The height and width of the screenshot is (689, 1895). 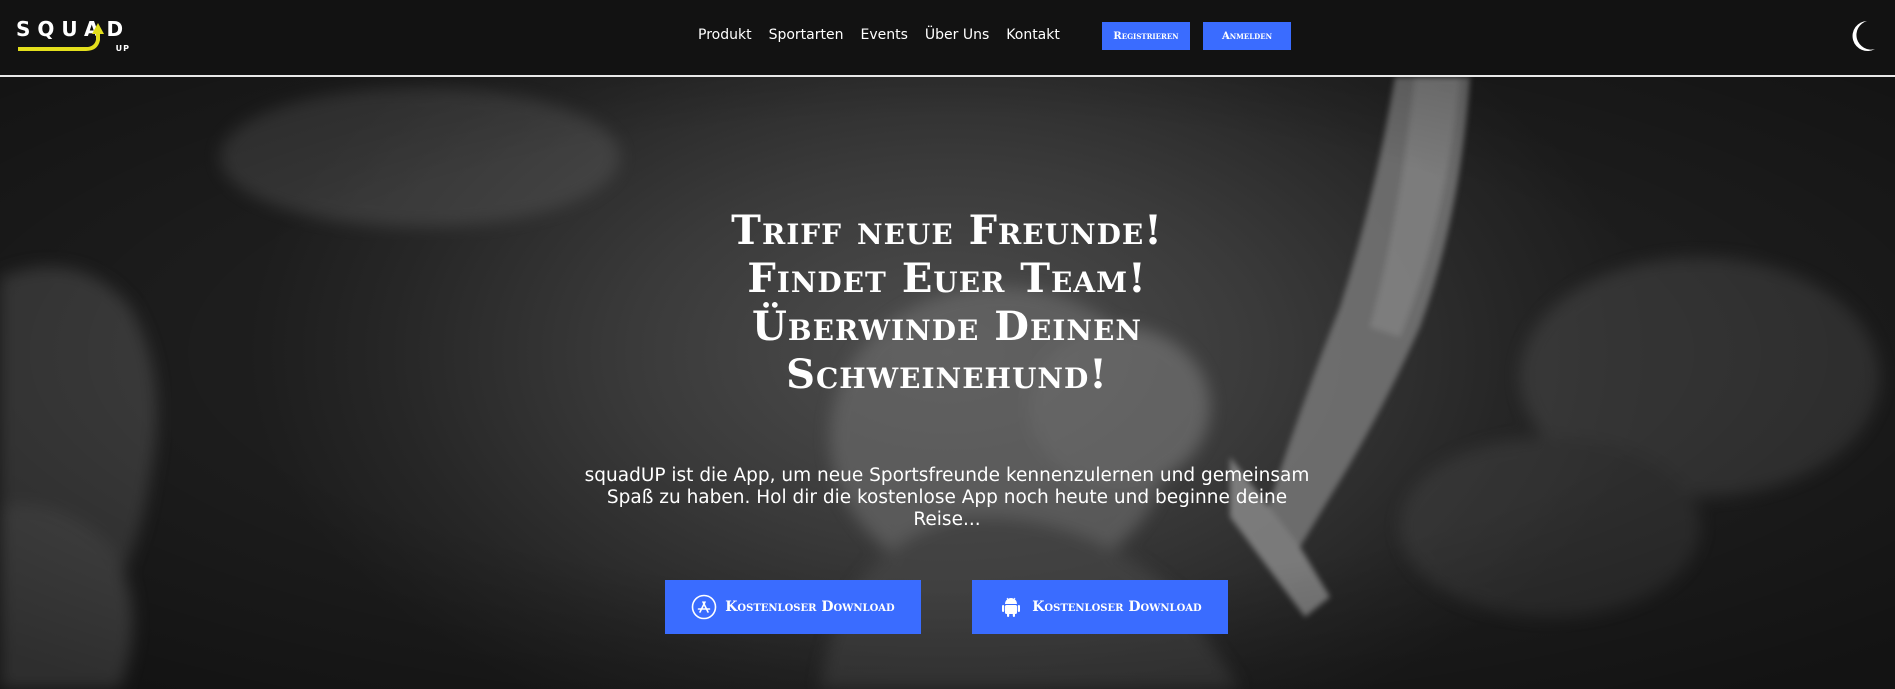 What do you see at coordinates (1011, 607) in the screenshot?
I see `android-icon` at bounding box center [1011, 607].